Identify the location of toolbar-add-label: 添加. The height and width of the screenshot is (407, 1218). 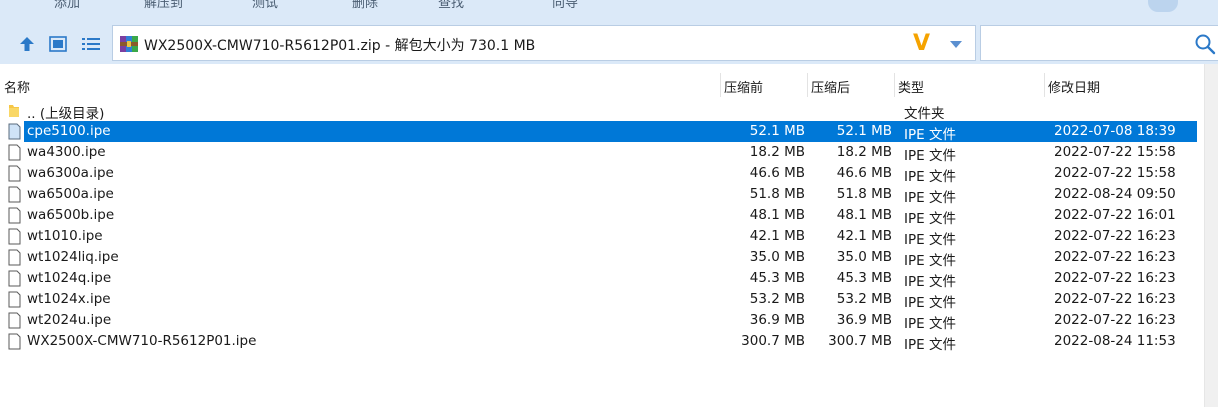
(67, 5).